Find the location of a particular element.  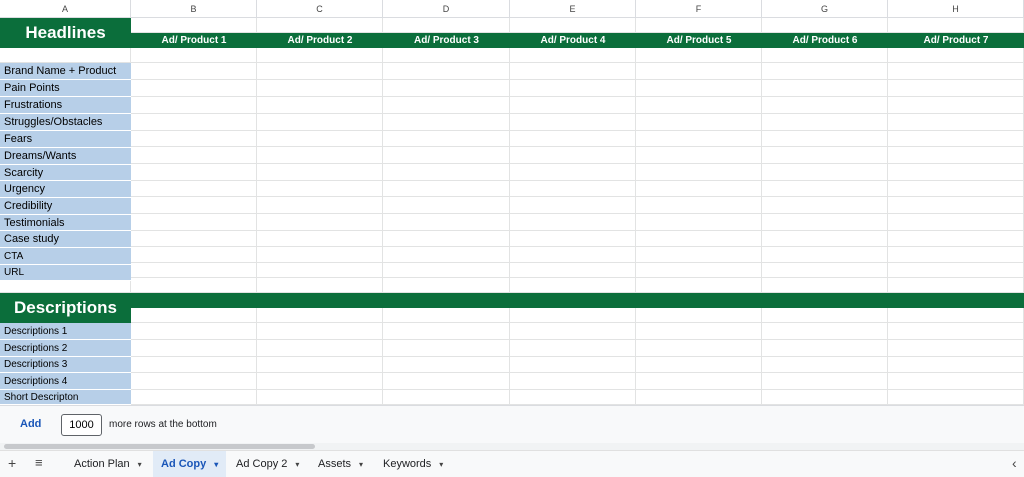

descriptions-product-header: Ad/ Product 2 is located at coordinates (320, 315).